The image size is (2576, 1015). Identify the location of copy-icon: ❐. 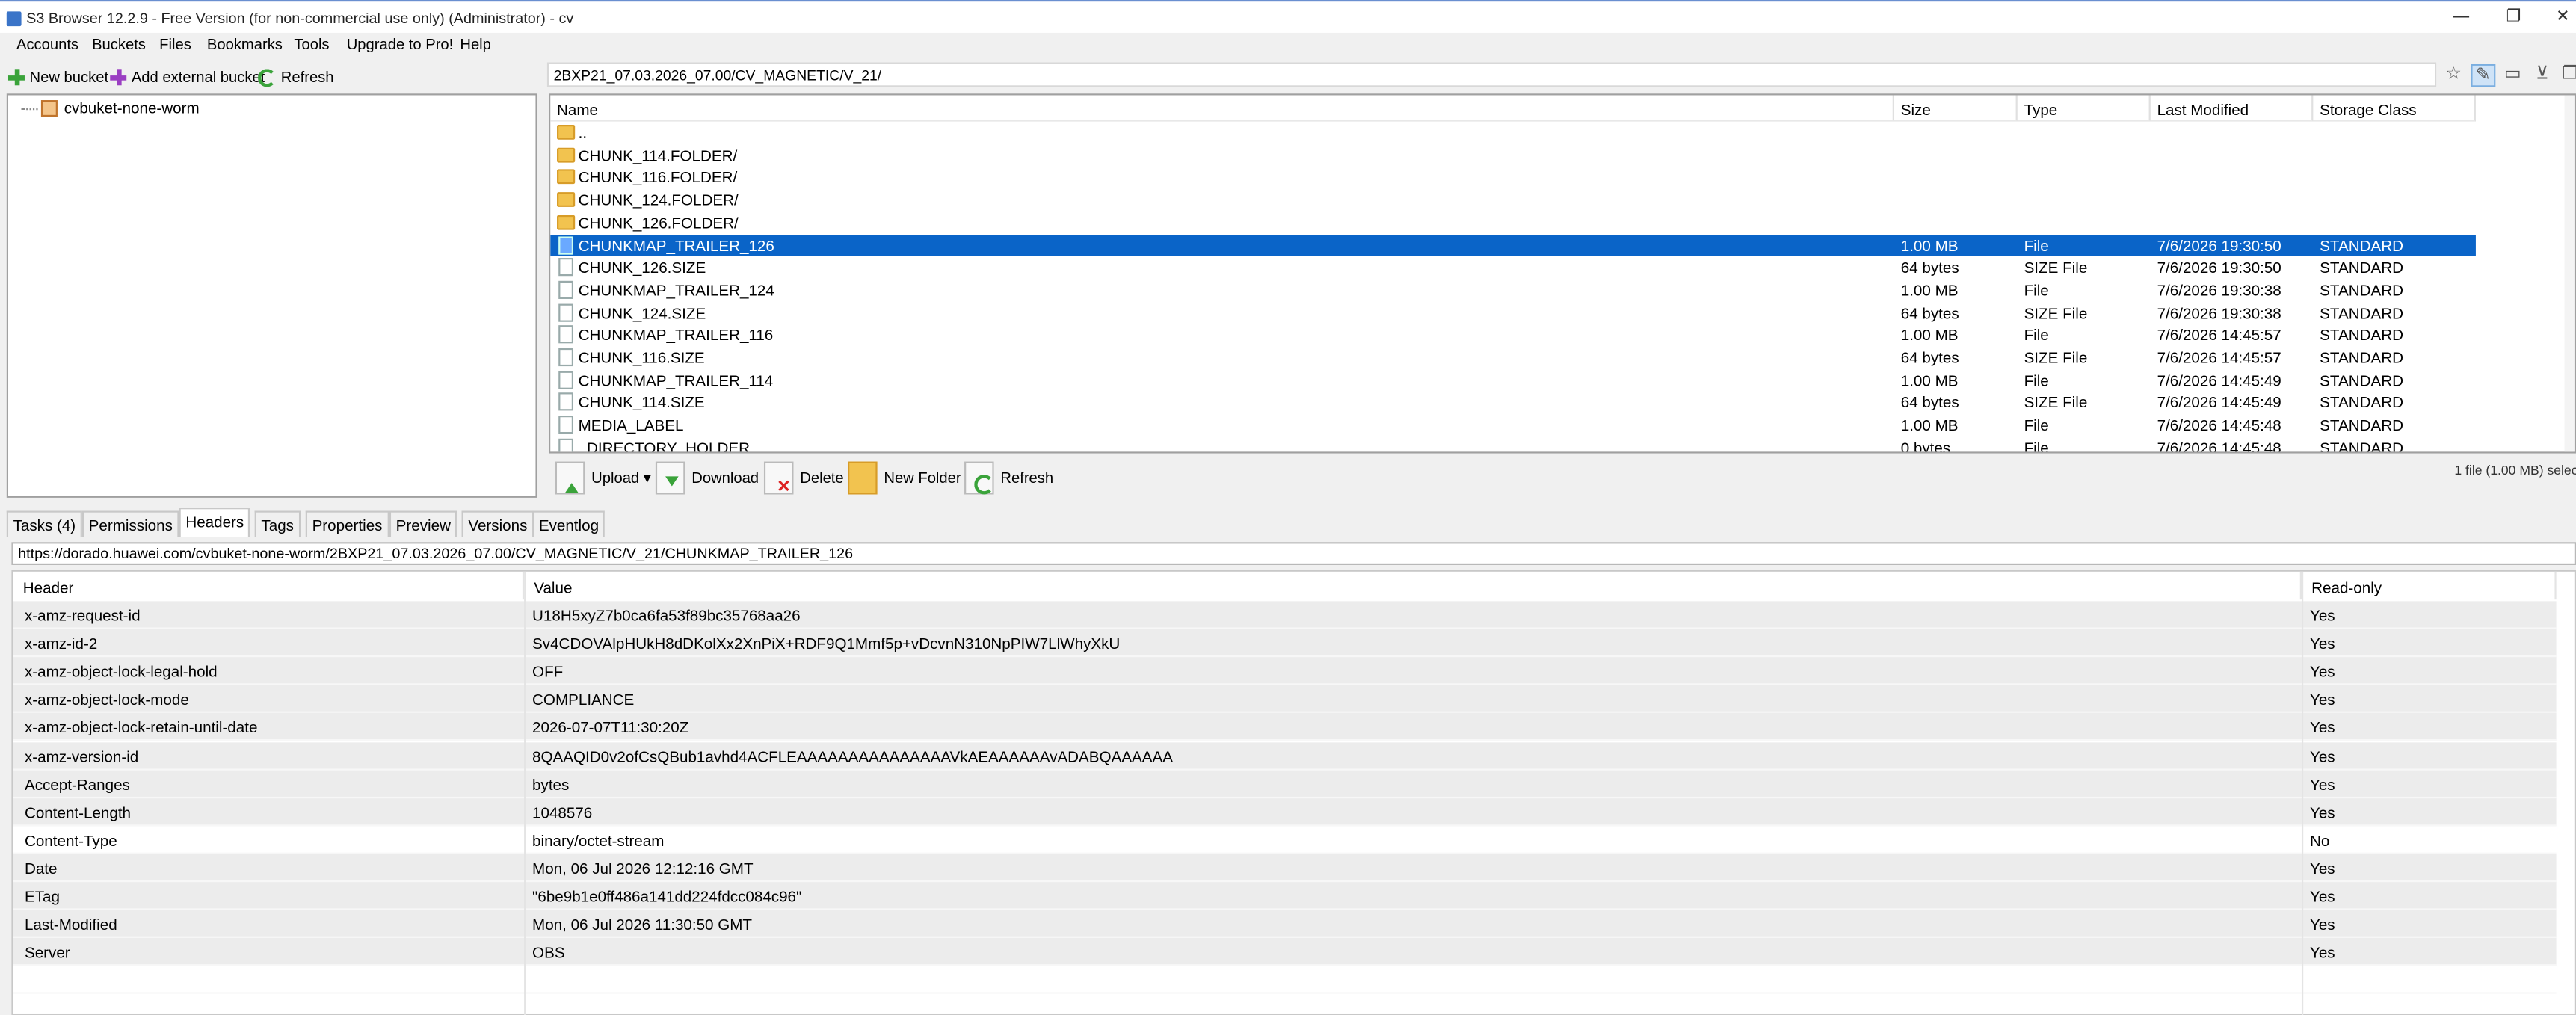
(2567, 75).